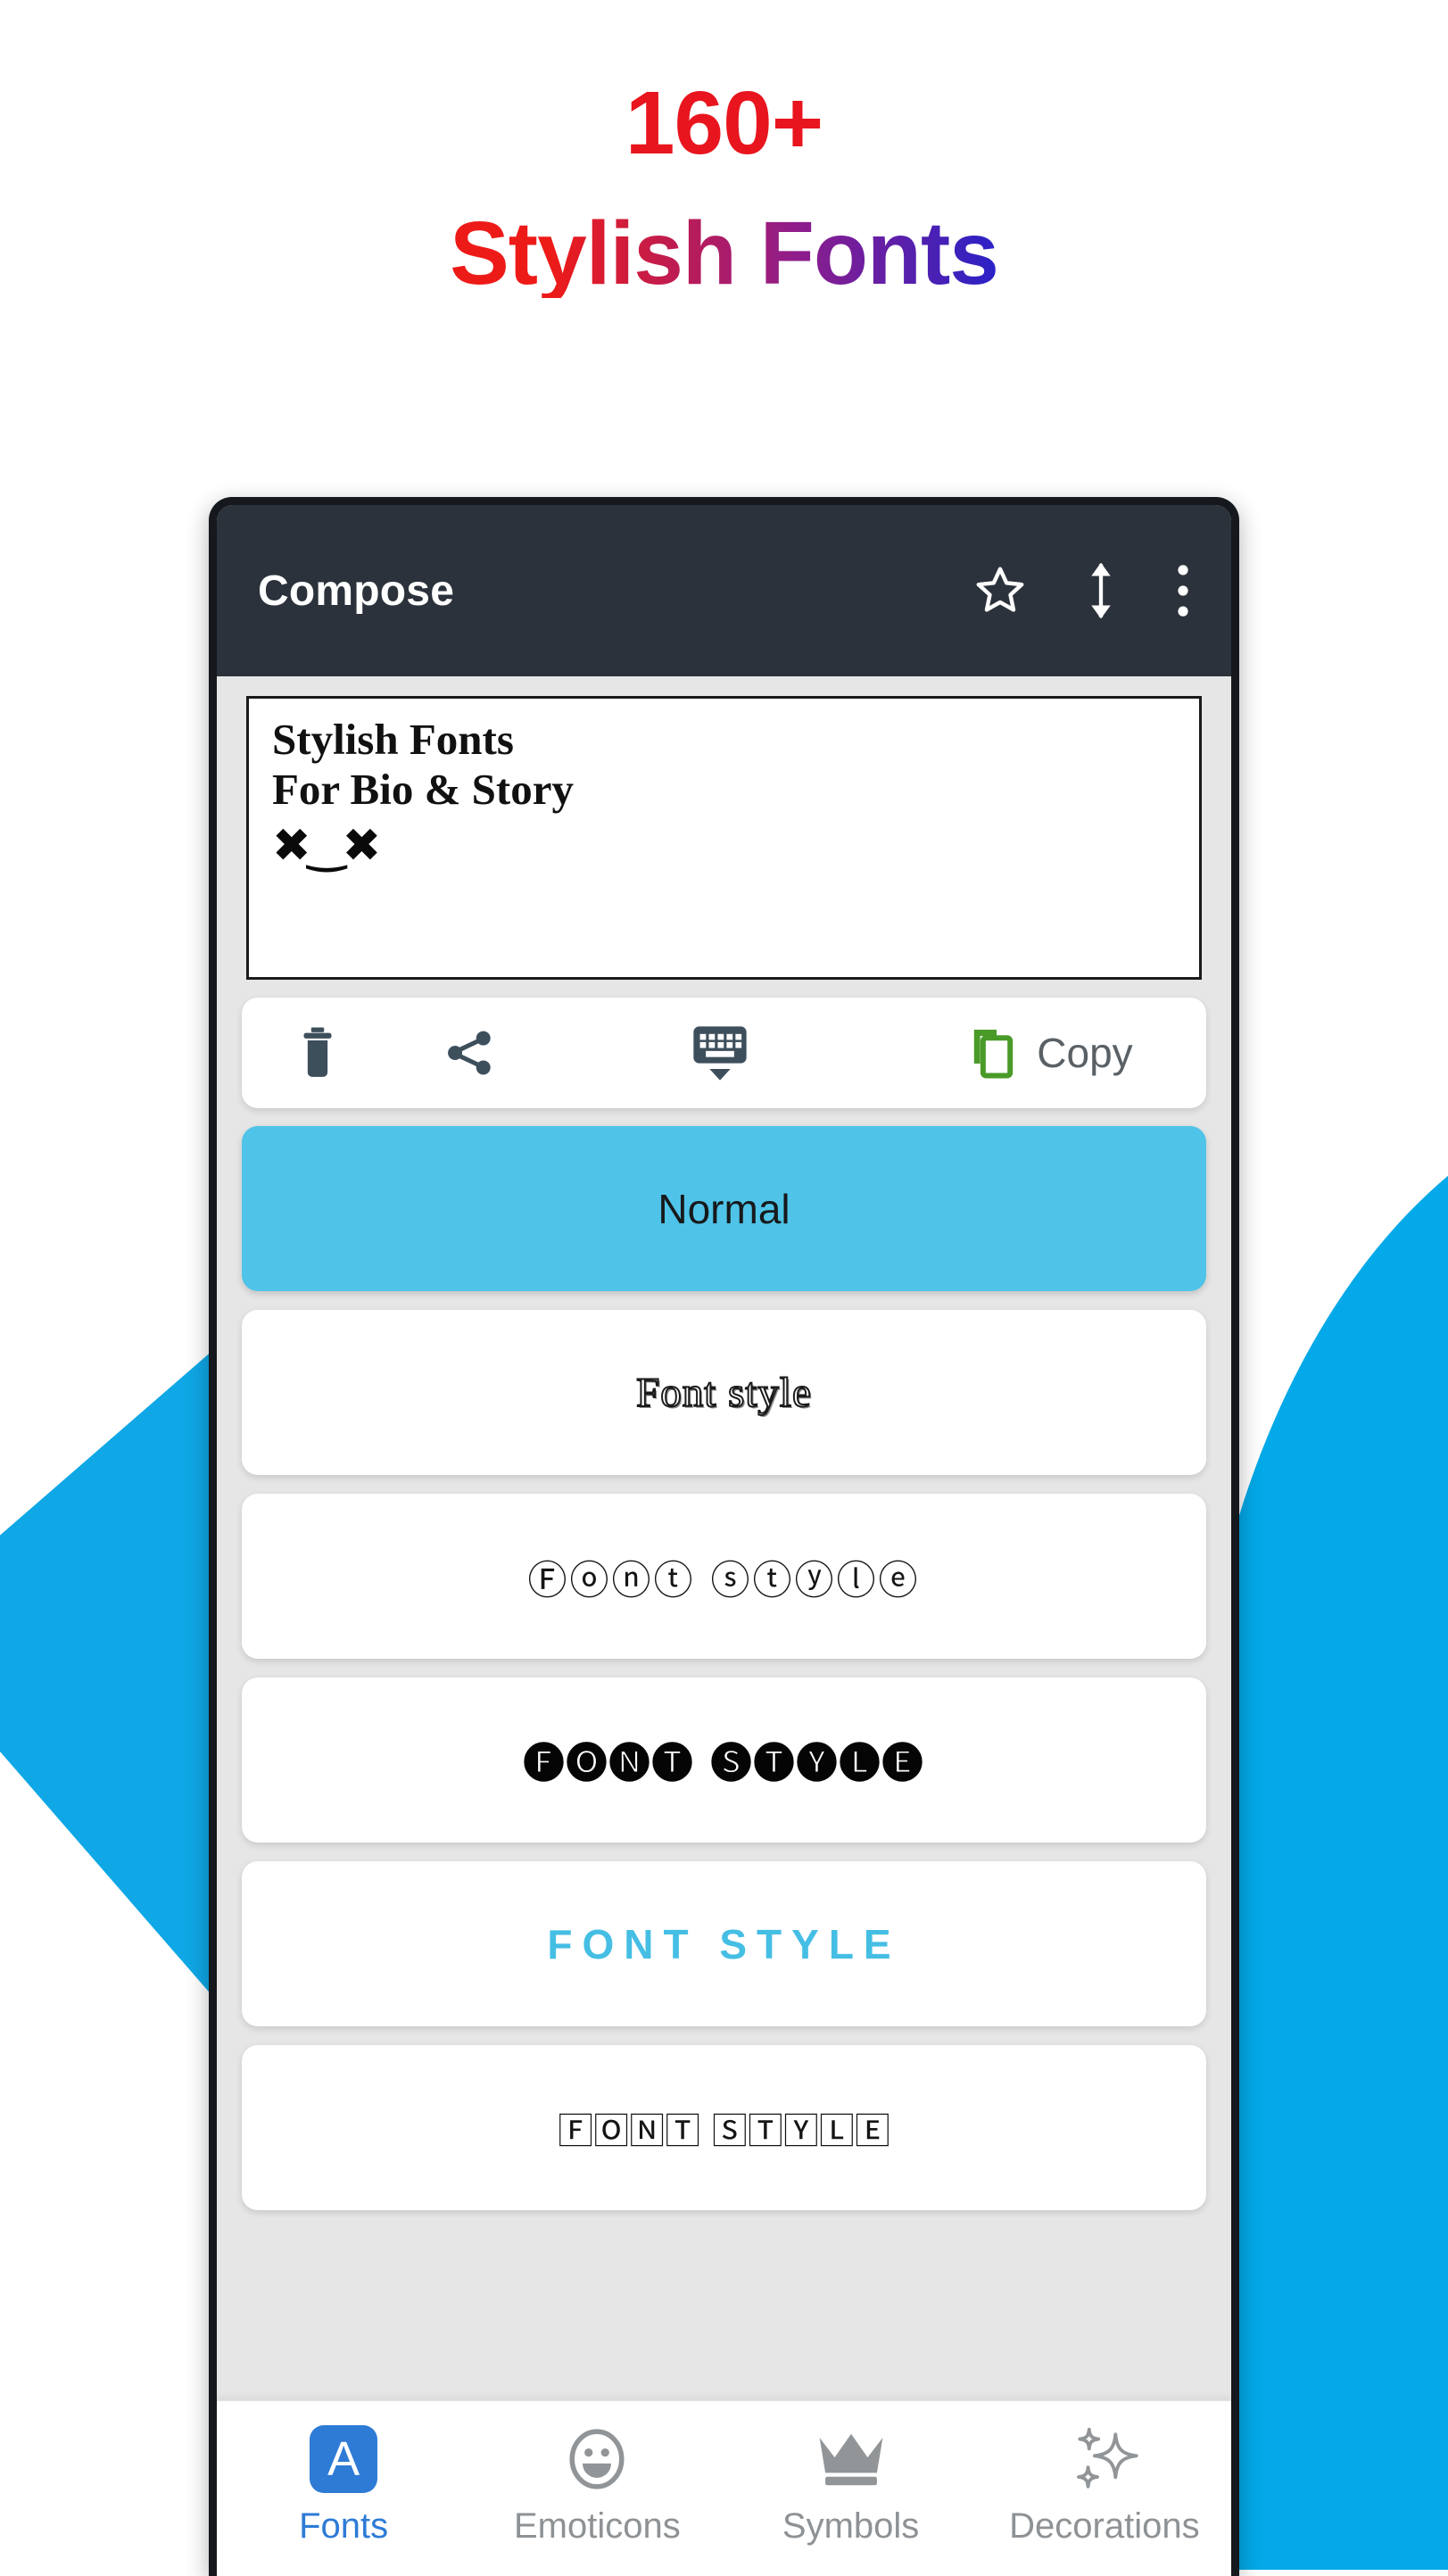  What do you see at coordinates (1104, 2526) in the screenshot?
I see `nav-item-label: Decorations` at bounding box center [1104, 2526].